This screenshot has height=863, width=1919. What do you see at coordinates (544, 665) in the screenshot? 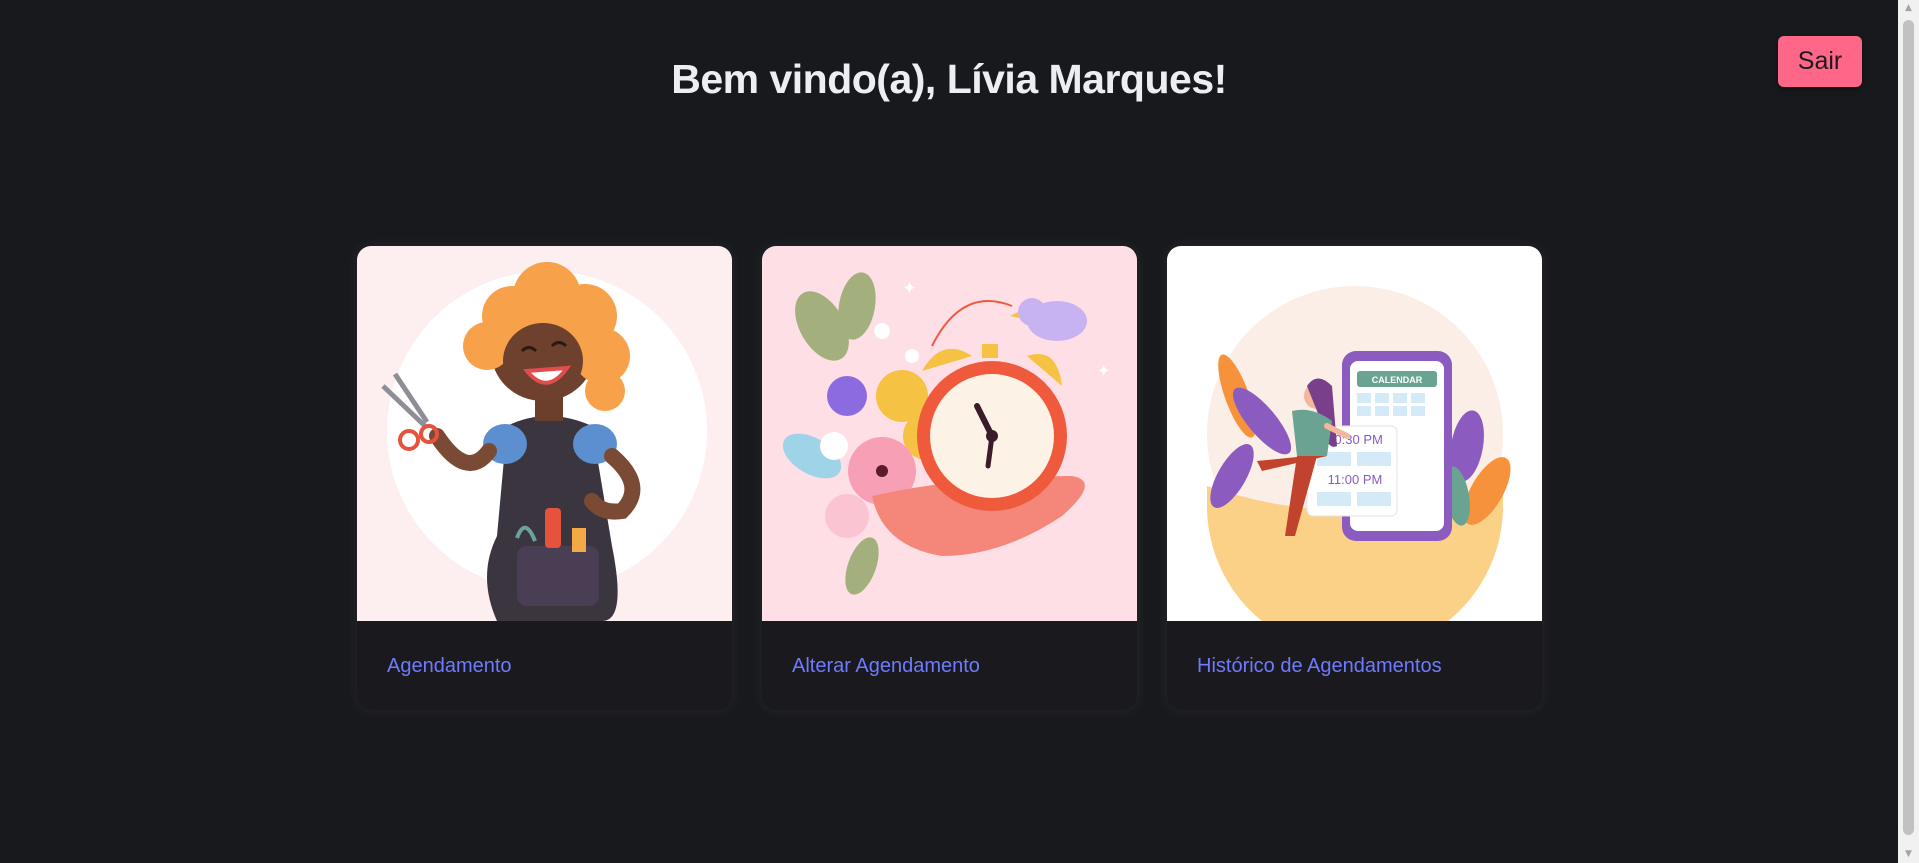
I see `card-agendamento-label: Agendamento` at bounding box center [544, 665].